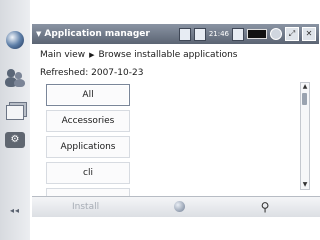 This screenshot has width=320, height=240. Describe the element at coordinates (88, 147) in the screenshot. I see `category-item-applications: Applications` at that location.